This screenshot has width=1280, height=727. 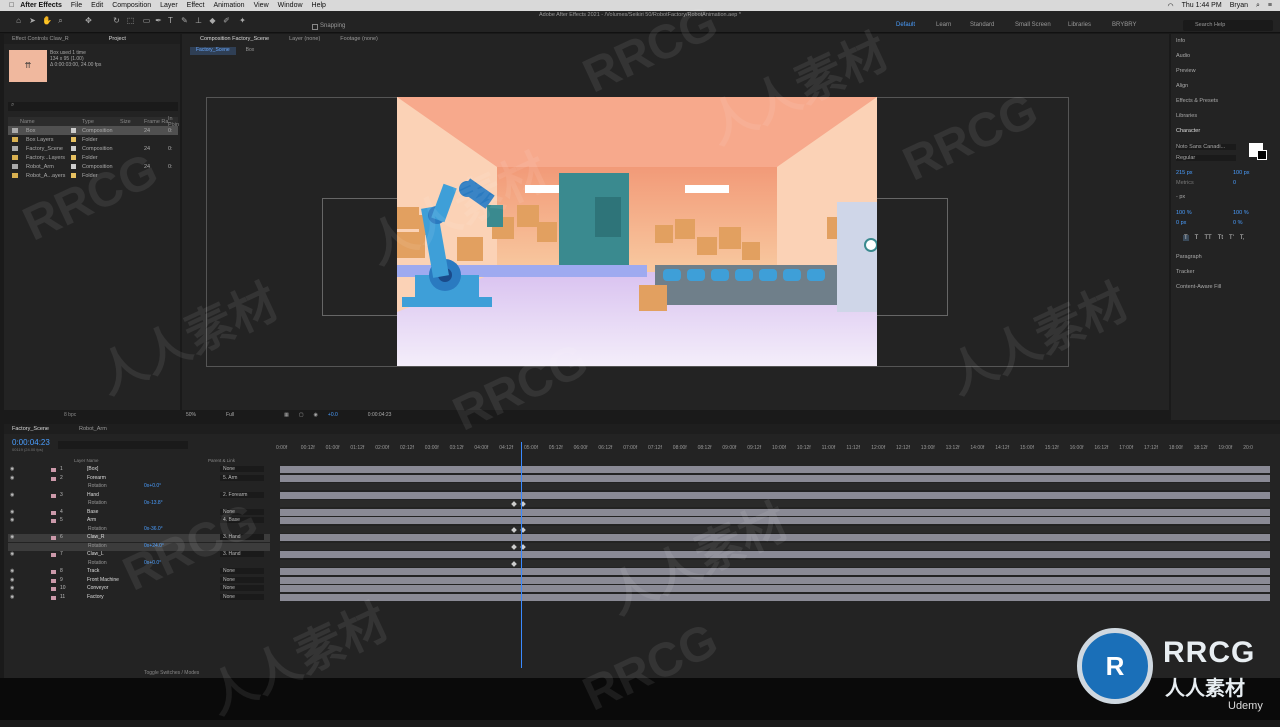 What do you see at coordinates (1171, 6) in the screenshot?
I see `wifi-icon: ◠` at bounding box center [1171, 6].